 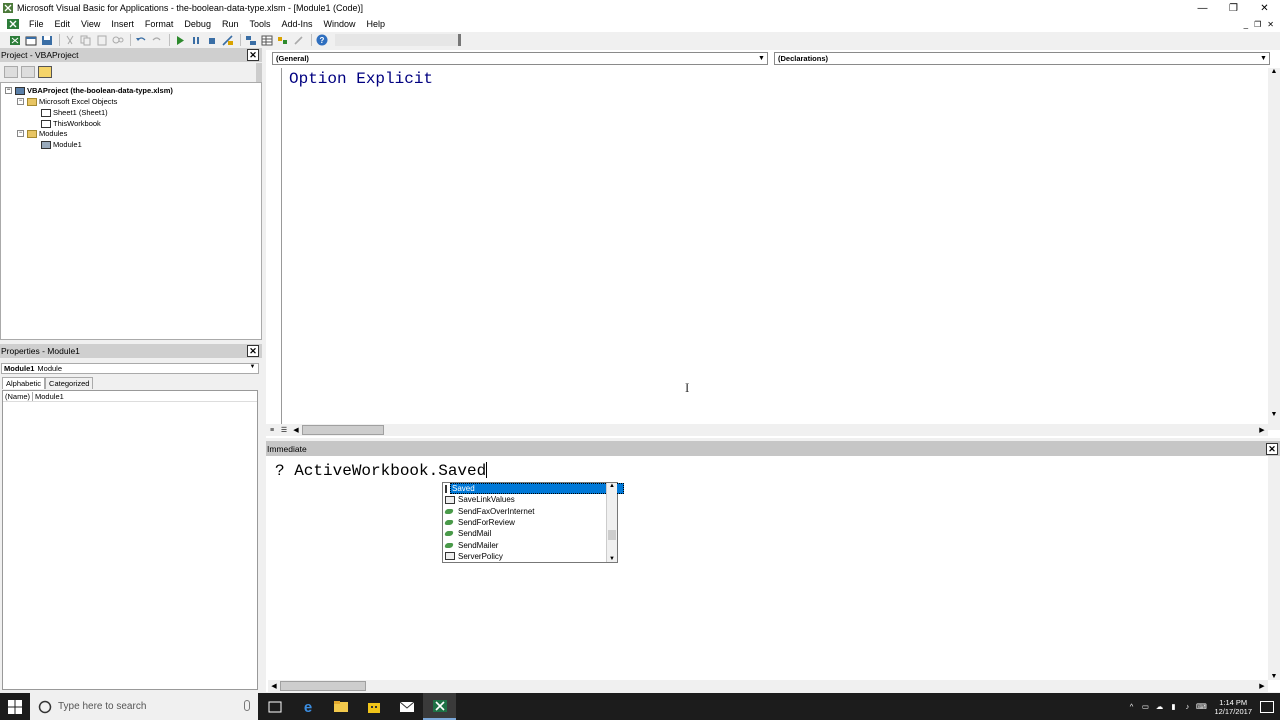 What do you see at coordinates (1202, 8) in the screenshot?
I see `minimize-button: —` at bounding box center [1202, 8].